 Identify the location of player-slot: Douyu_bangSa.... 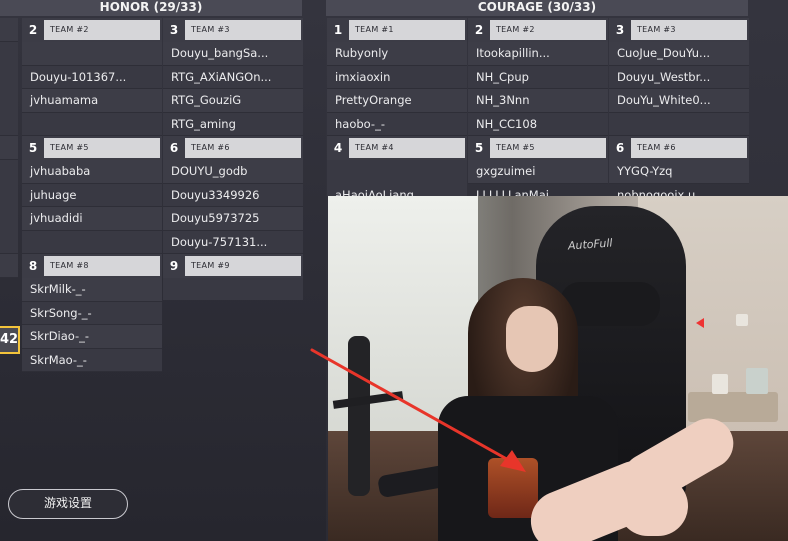
(233, 54).